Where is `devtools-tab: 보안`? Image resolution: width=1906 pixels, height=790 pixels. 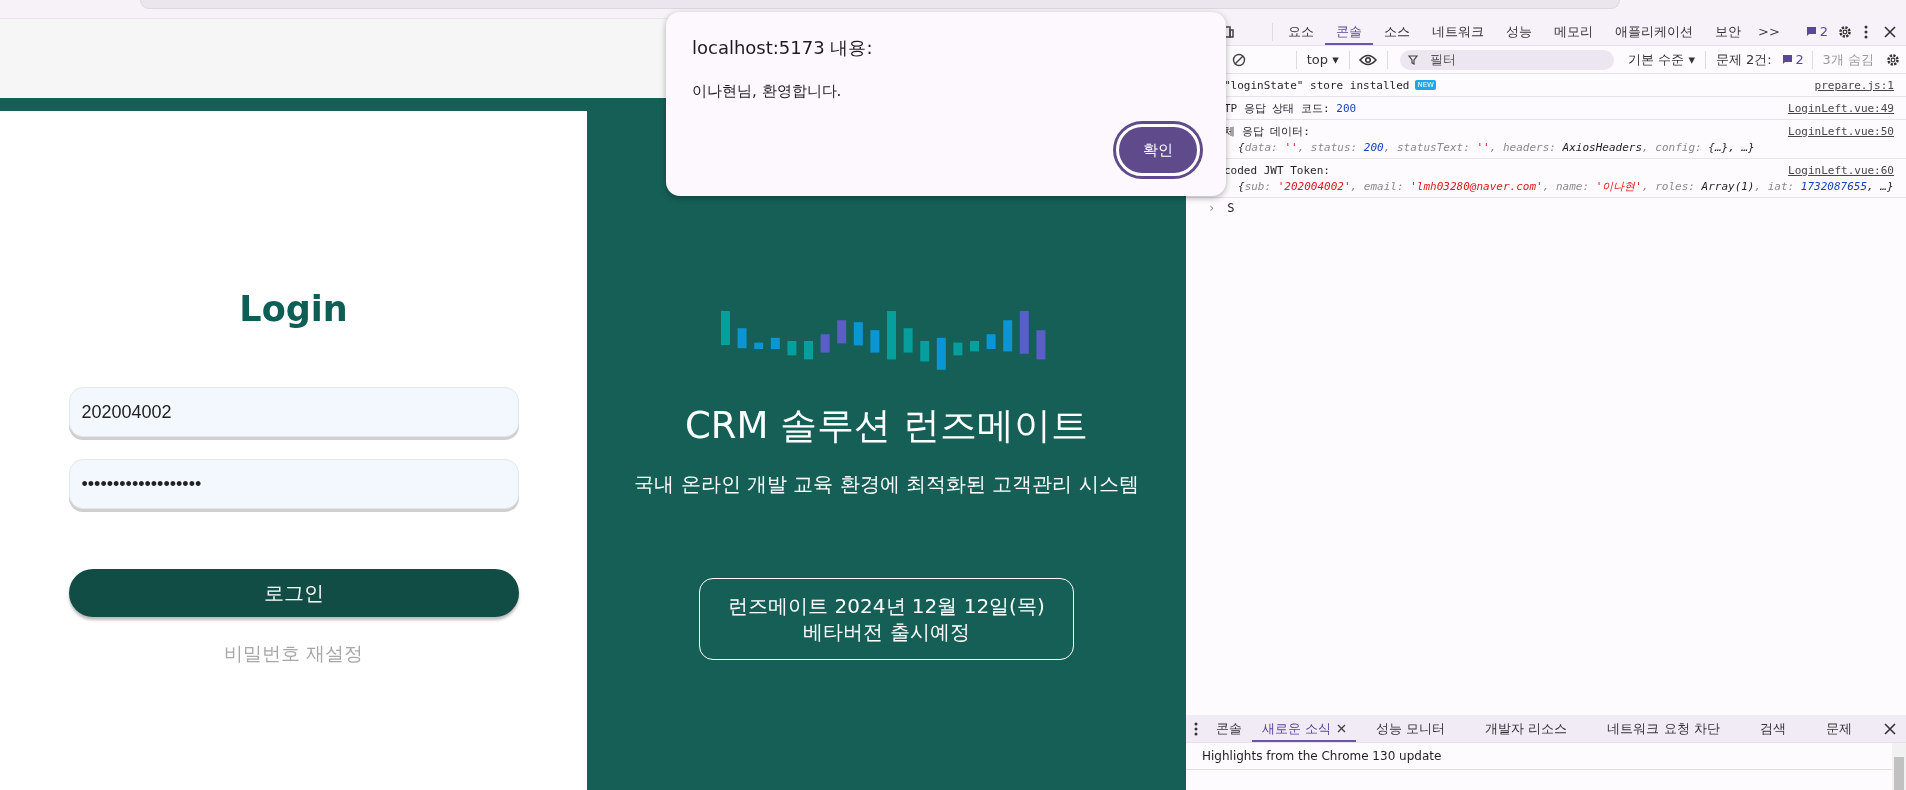
devtools-tab: 보안 is located at coordinates (1728, 31).